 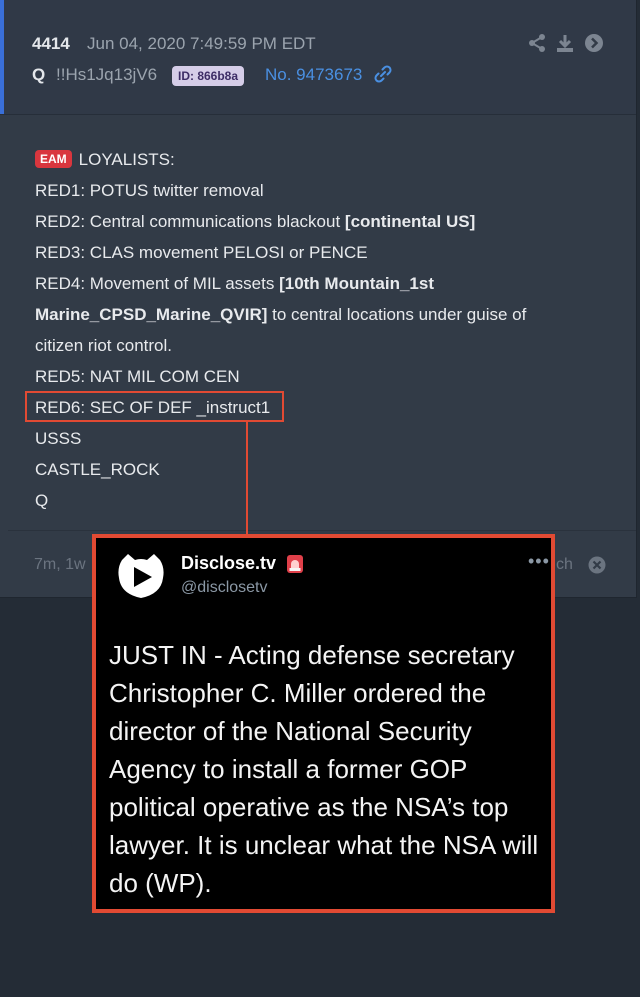 What do you see at coordinates (324, 845) in the screenshot?
I see `tweet-text-line: lawyer. It is unclear what the NSA will` at bounding box center [324, 845].